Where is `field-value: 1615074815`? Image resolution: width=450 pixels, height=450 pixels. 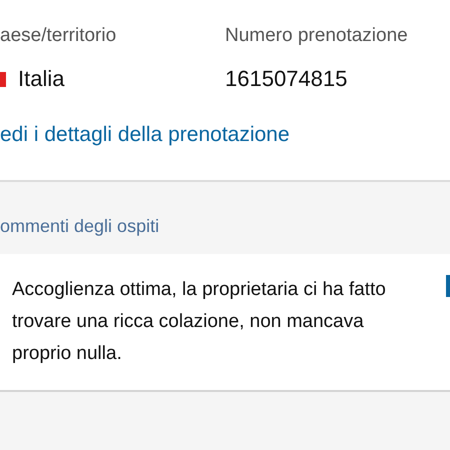
field-value: 1615074815 is located at coordinates (286, 79).